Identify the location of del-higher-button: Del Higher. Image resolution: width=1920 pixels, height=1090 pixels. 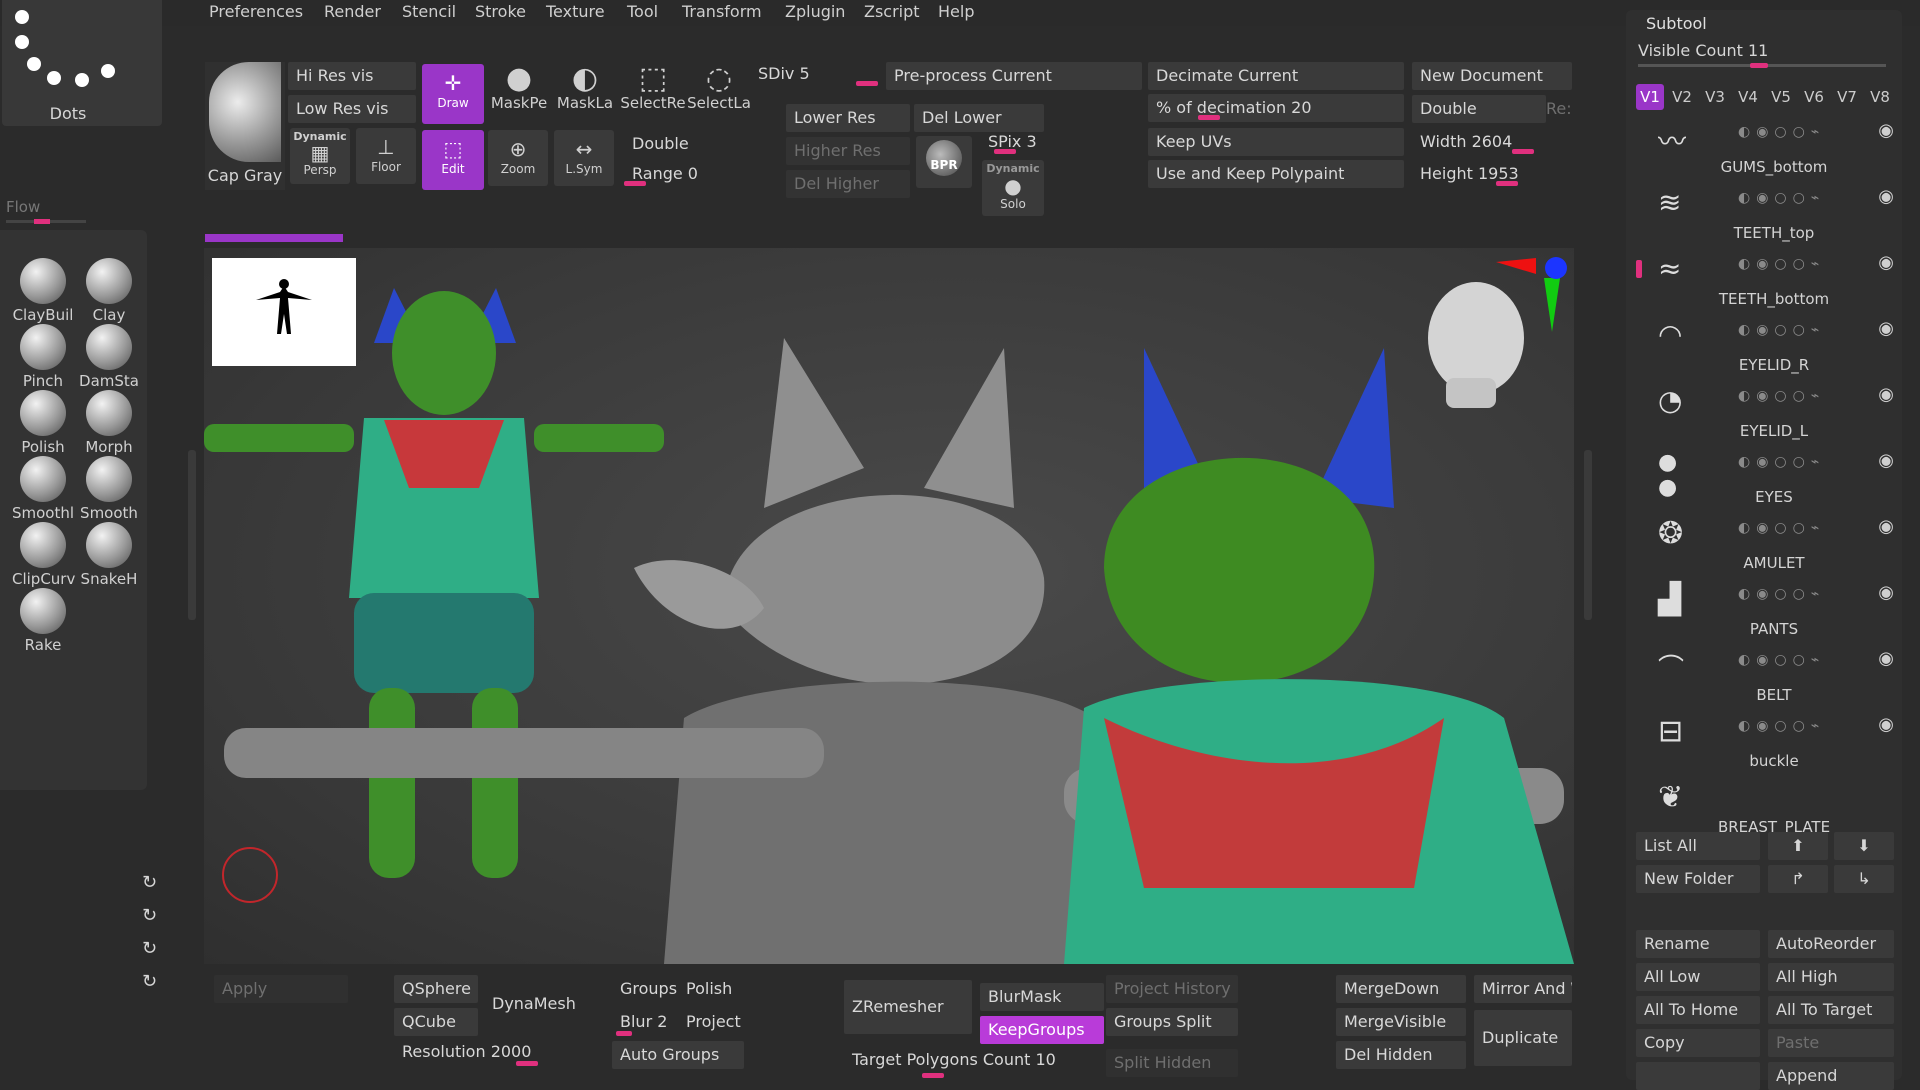
(848, 184).